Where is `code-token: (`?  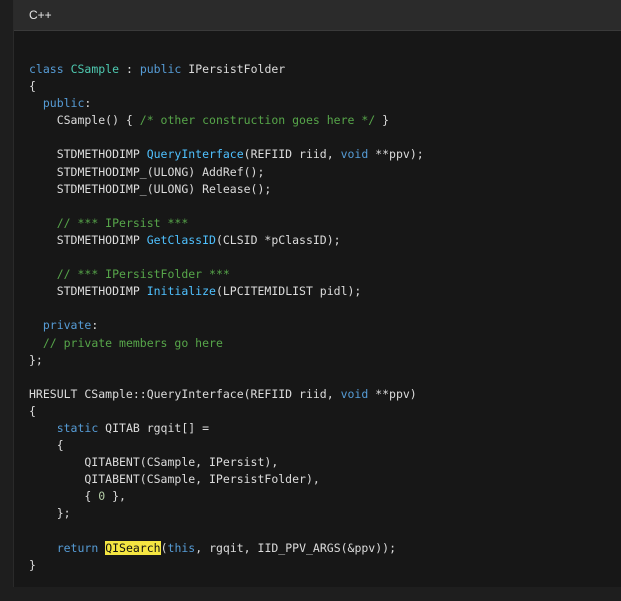 code-token: ( is located at coordinates (164, 547).